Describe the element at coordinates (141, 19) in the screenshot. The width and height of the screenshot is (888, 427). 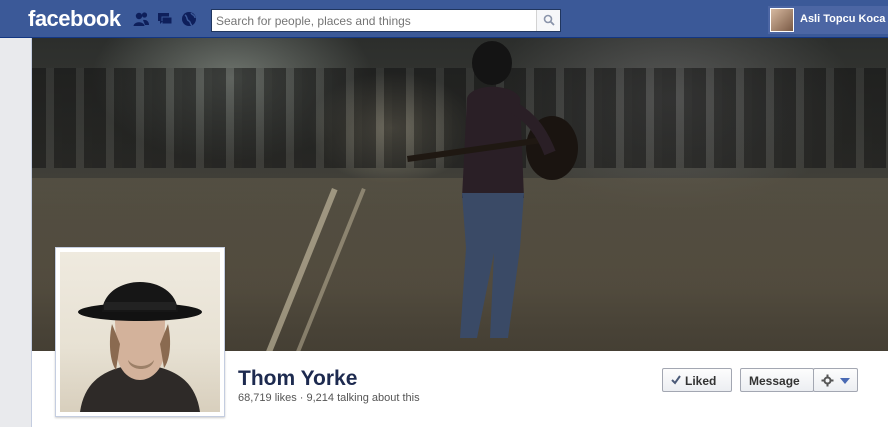
I see `friends-icon` at that location.